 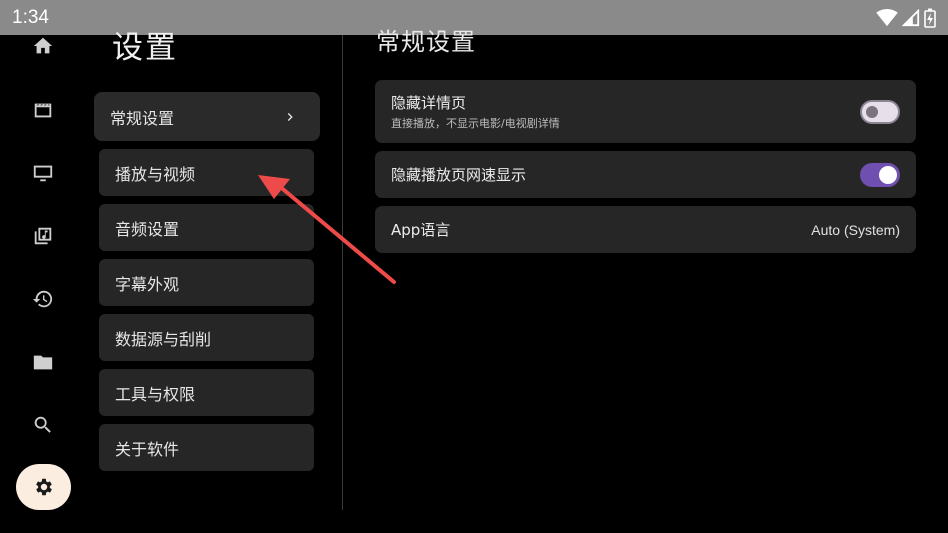 What do you see at coordinates (475, 123) in the screenshot?
I see `setting-description: 直接播放，不显示电影/电视剧详情` at bounding box center [475, 123].